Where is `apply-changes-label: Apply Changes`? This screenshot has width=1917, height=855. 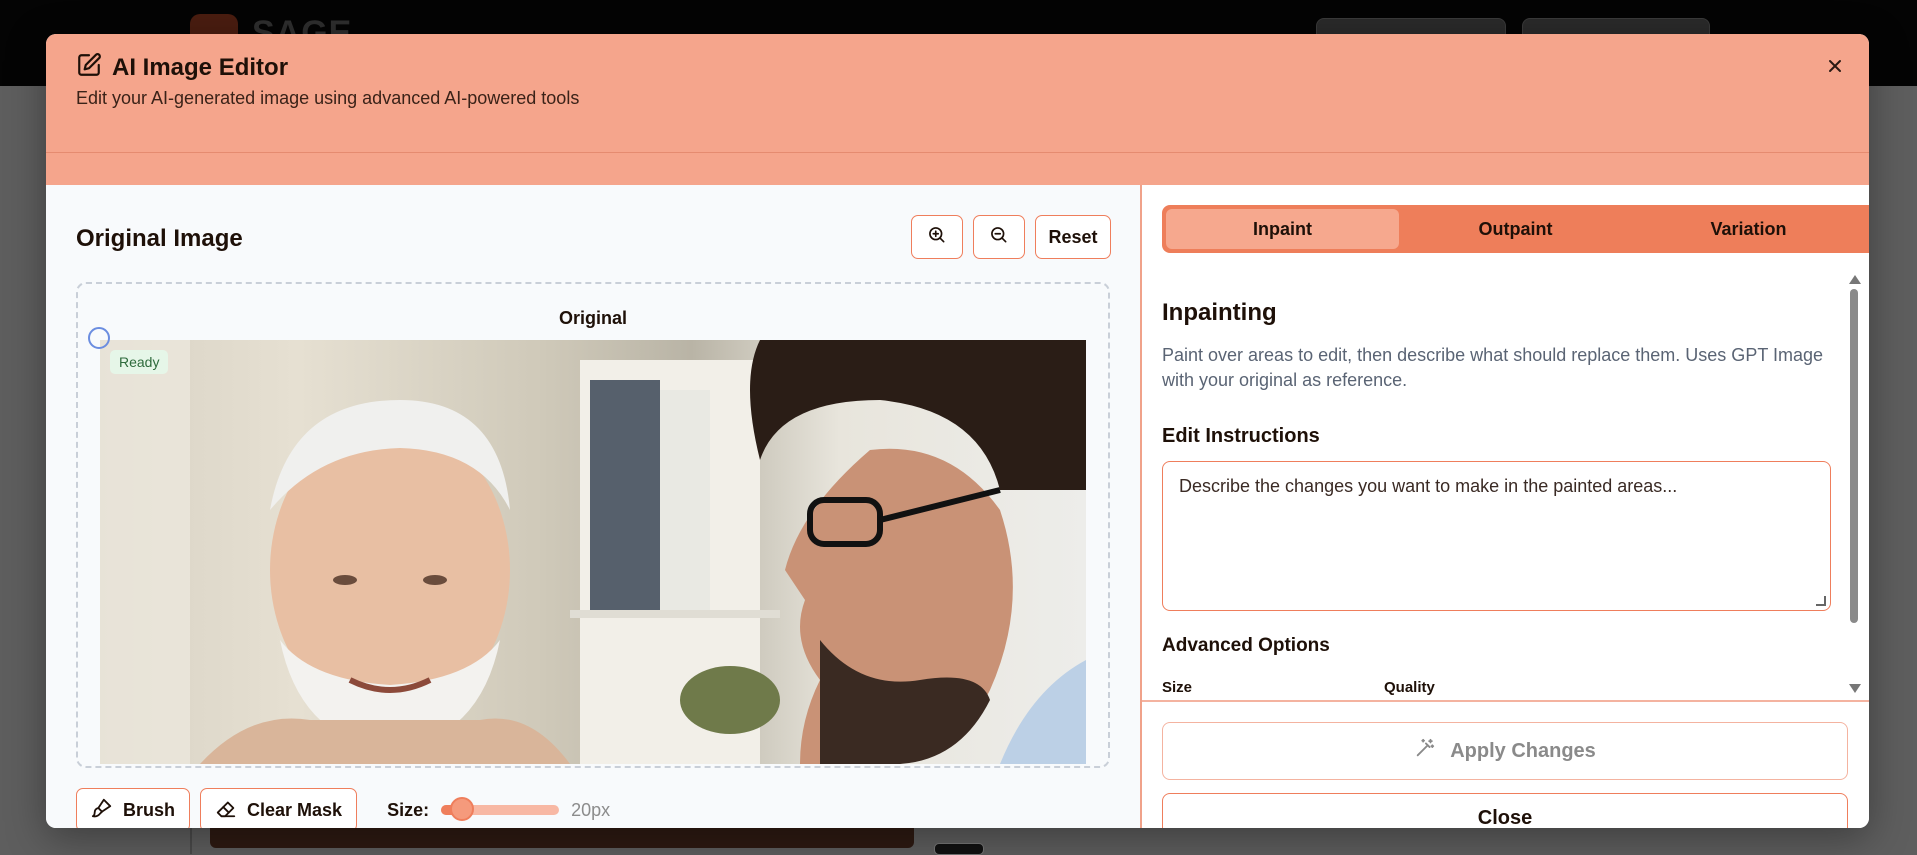
apply-changes-label: Apply Changes is located at coordinates (1523, 750).